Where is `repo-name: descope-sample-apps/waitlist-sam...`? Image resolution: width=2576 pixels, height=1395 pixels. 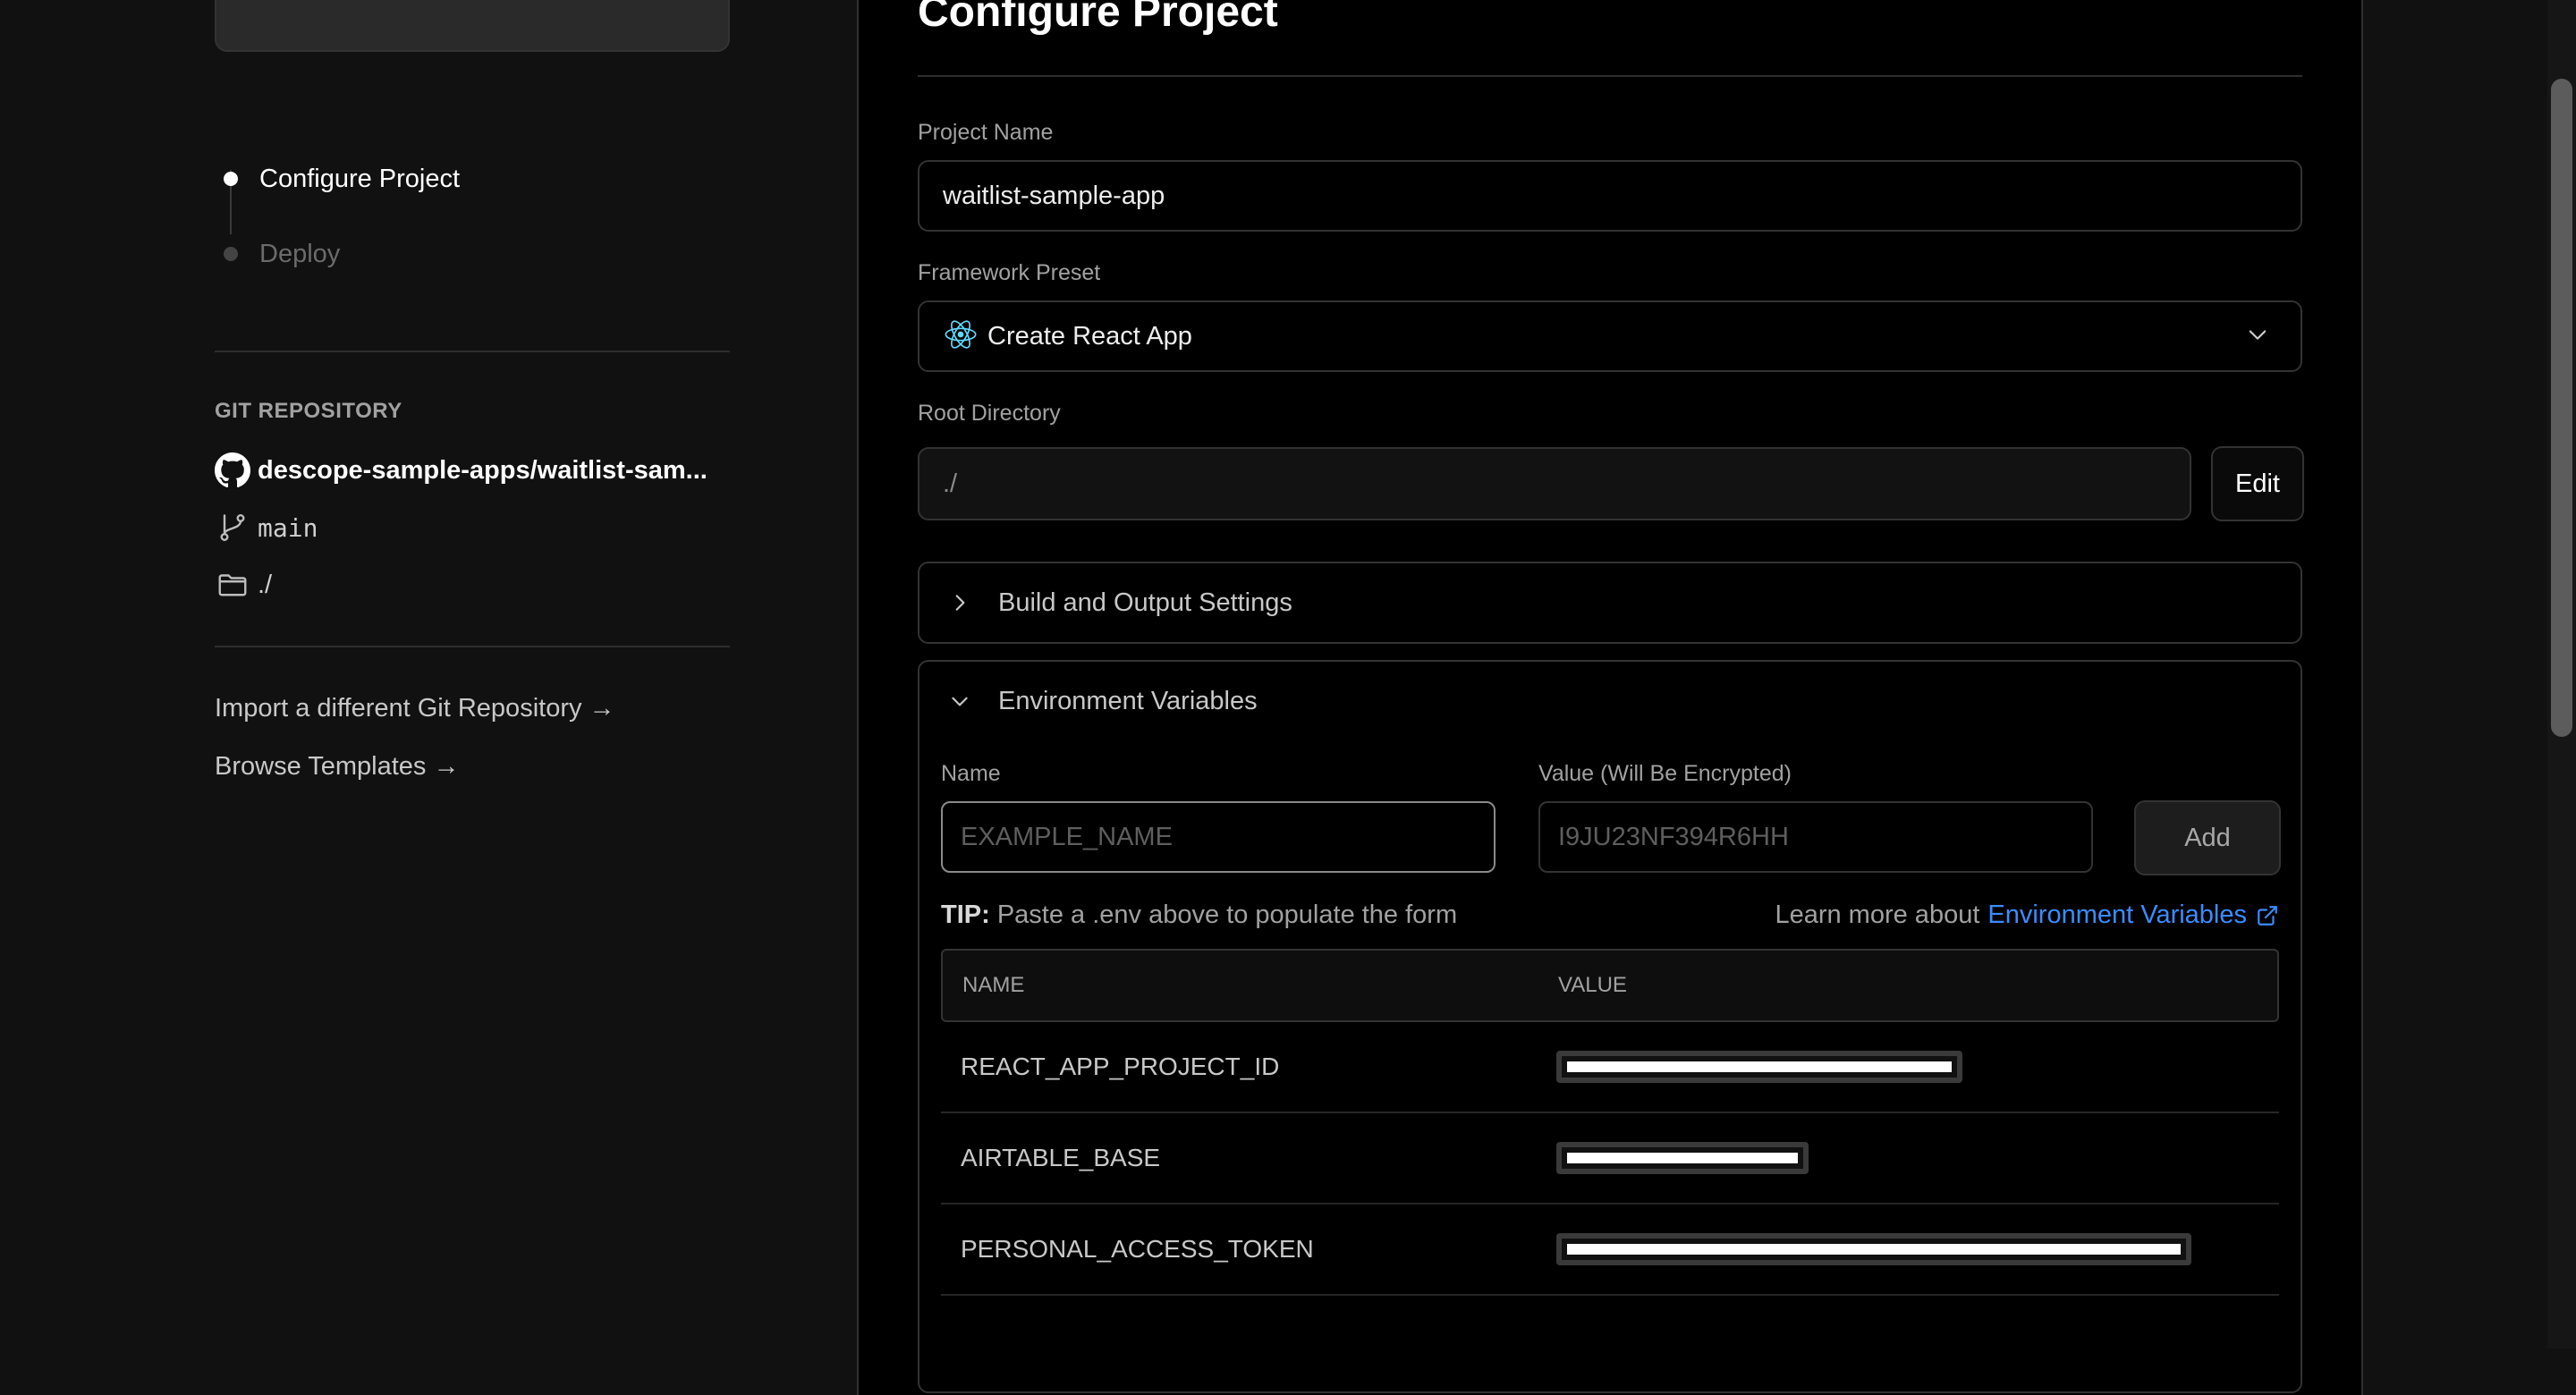
repo-name: descope-sample-apps/waitlist-sam... is located at coordinates (483, 470).